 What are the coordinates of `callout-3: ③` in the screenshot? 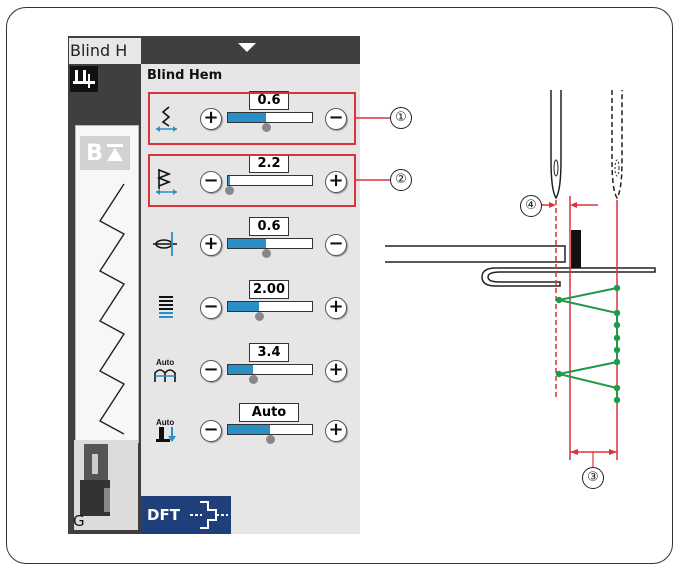 It's located at (593, 478).